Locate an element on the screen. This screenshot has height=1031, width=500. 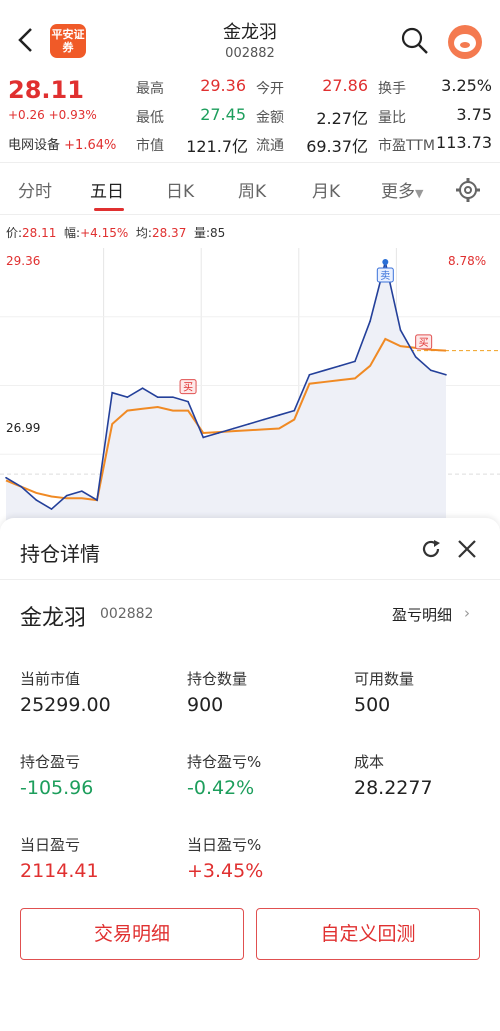
stat-value-open: 27.86 is located at coordinates (345, 85).